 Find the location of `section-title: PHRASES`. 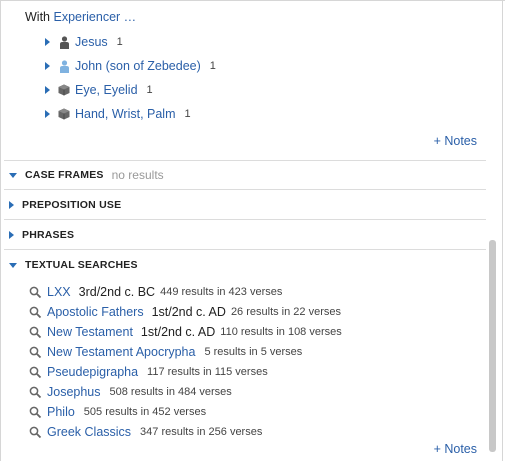

section-title: PHRASES is located at coordinates (48, 235).